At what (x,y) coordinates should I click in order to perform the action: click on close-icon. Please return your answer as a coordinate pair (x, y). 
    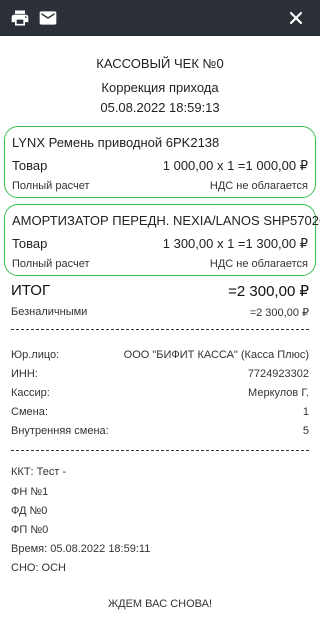
    Looking at the image, I should click on (296, 18).